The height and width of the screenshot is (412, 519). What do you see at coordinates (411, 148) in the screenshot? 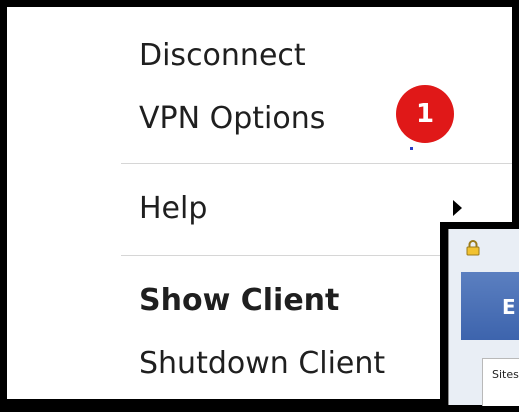
I see `cursor-dot` at bounding box center [411, 148].